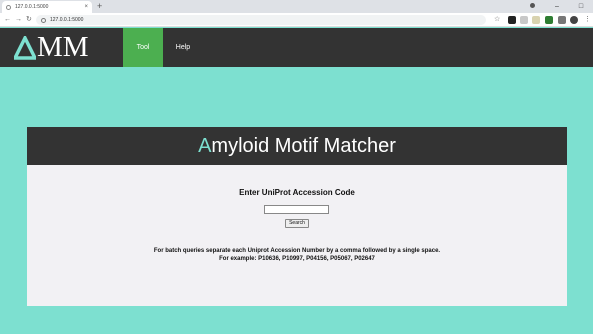 The width and height of the screenshot is (593, 334). Describe the element at coordinates (7, 20) in the screenshot. I see `back-button: ←` at that location.